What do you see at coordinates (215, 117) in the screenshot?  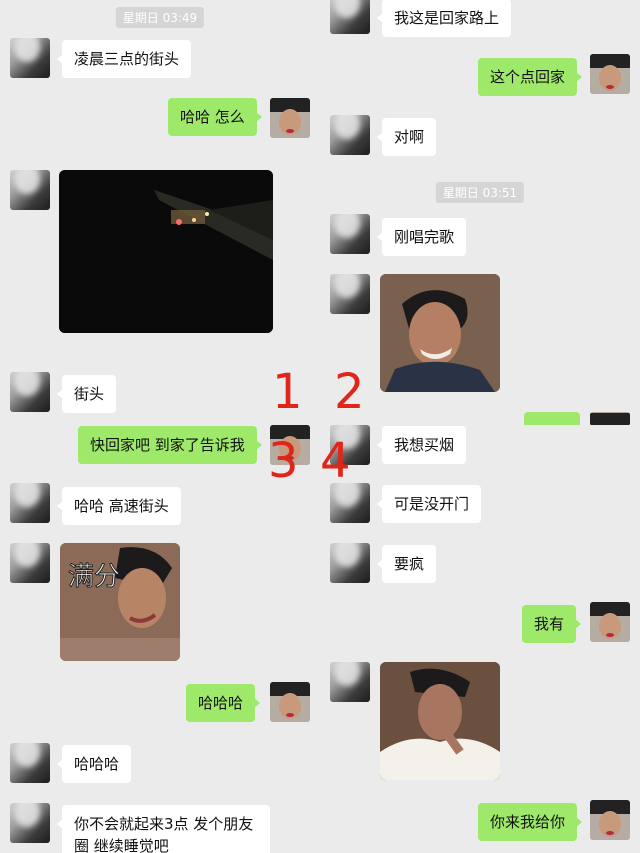 I see `message-bubble: 哈哈 怎么` at bounding box center [215, 117].